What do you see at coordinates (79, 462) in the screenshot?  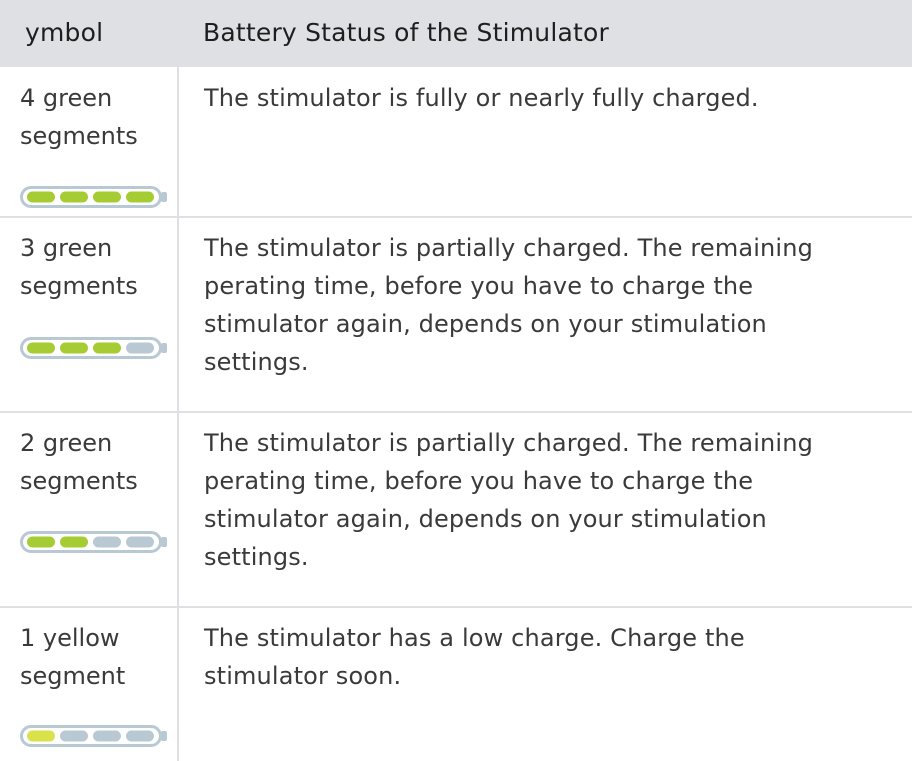 I see `symbol-label: 2 green segments` at bounding box center [79, 462].